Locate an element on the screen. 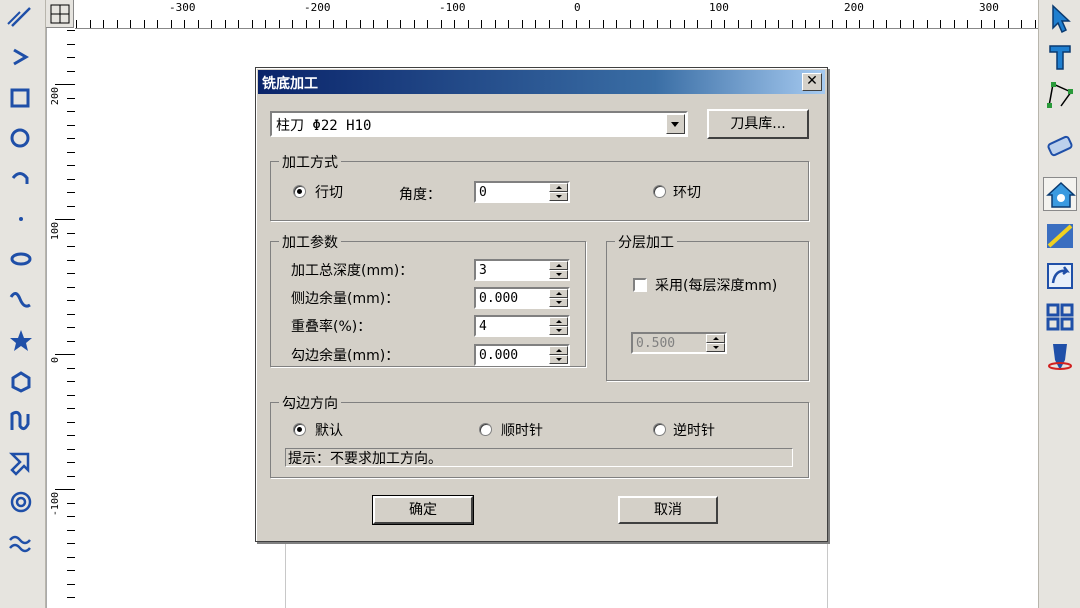 This screenshot has height=608, width=1080. spiral-tool is located at coordinates (21, 502).